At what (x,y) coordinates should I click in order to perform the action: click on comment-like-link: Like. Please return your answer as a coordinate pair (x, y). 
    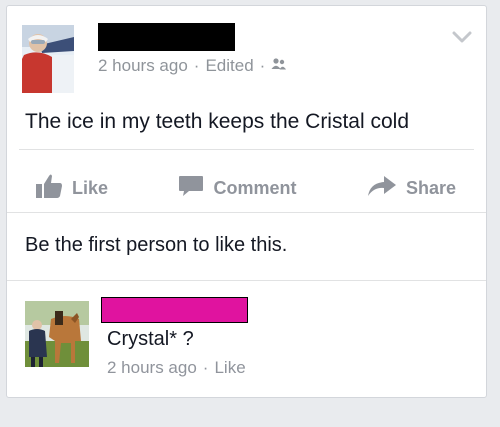
    Looking at the image, I should click on (229, 368).